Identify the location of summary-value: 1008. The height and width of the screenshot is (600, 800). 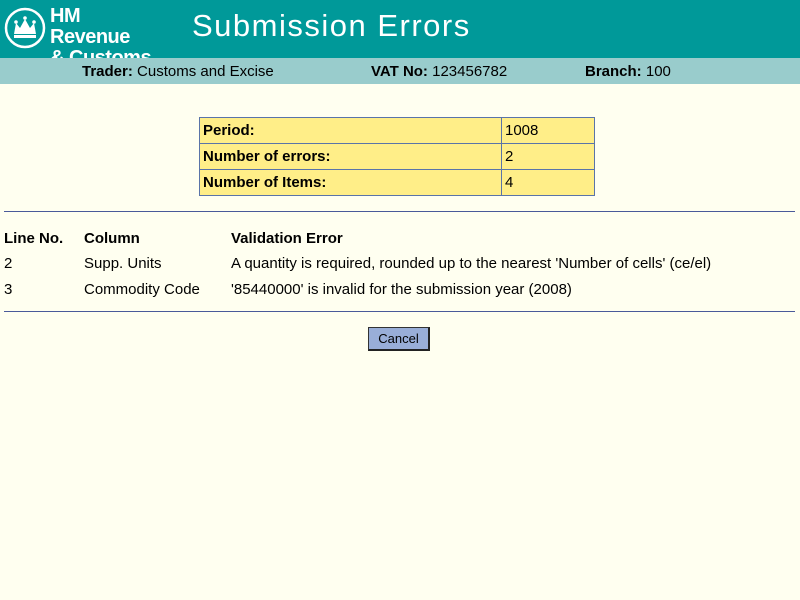
(548, 130).